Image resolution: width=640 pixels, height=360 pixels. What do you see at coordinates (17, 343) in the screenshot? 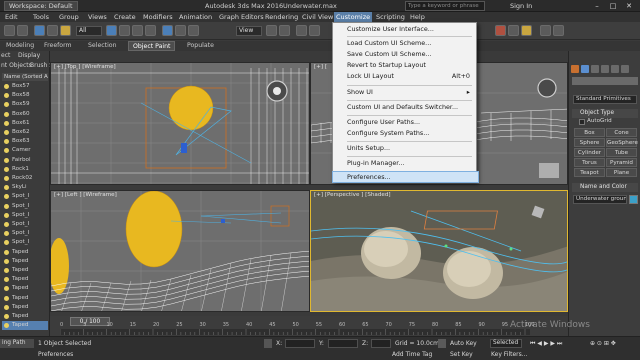
I see `max-script-listener: ing Path` at bounding box center [17, 343].